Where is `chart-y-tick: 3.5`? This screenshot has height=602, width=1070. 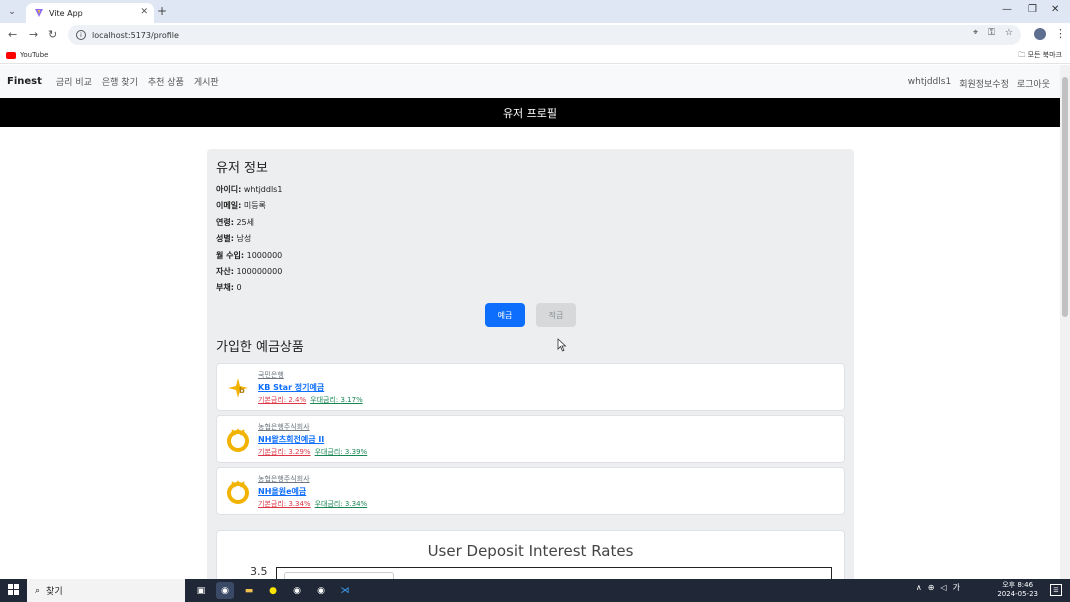 chart-y-tick: 3.5 is located at coordinates (259, 571).